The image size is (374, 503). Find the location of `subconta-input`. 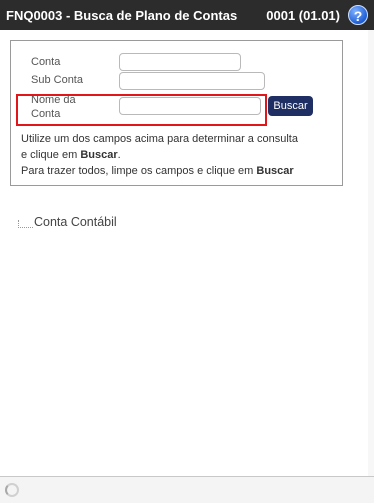

subconta-input is located at coordinates (192, 81).